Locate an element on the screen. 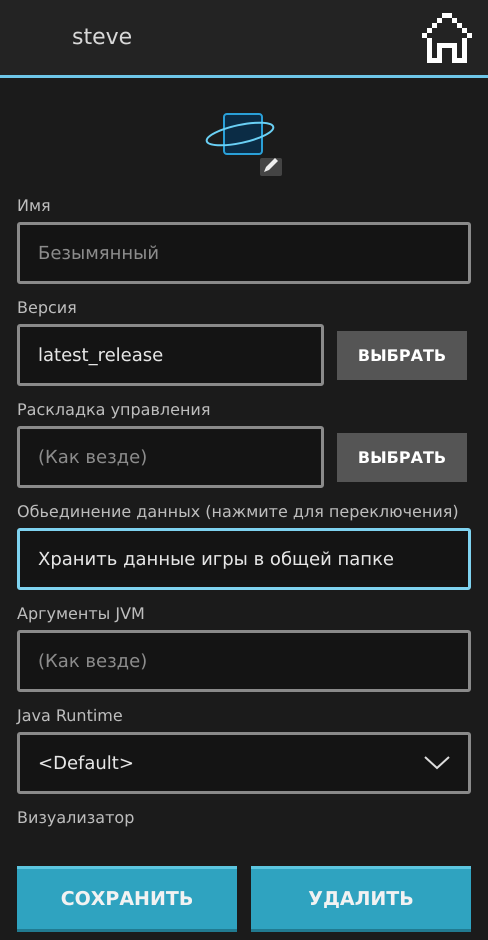  field-label: Раскладка управления is located at coordinates (114, 410).